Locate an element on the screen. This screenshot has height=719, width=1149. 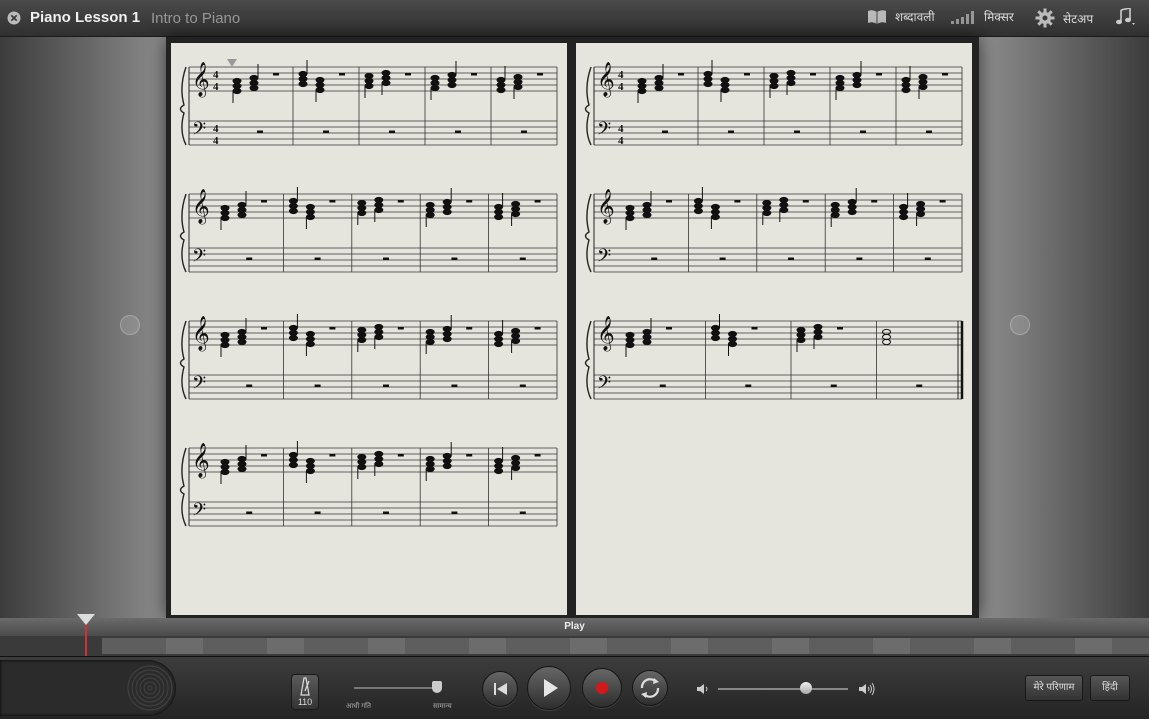
glossary-button: शब्दावली is located at coordinates (901, 16).